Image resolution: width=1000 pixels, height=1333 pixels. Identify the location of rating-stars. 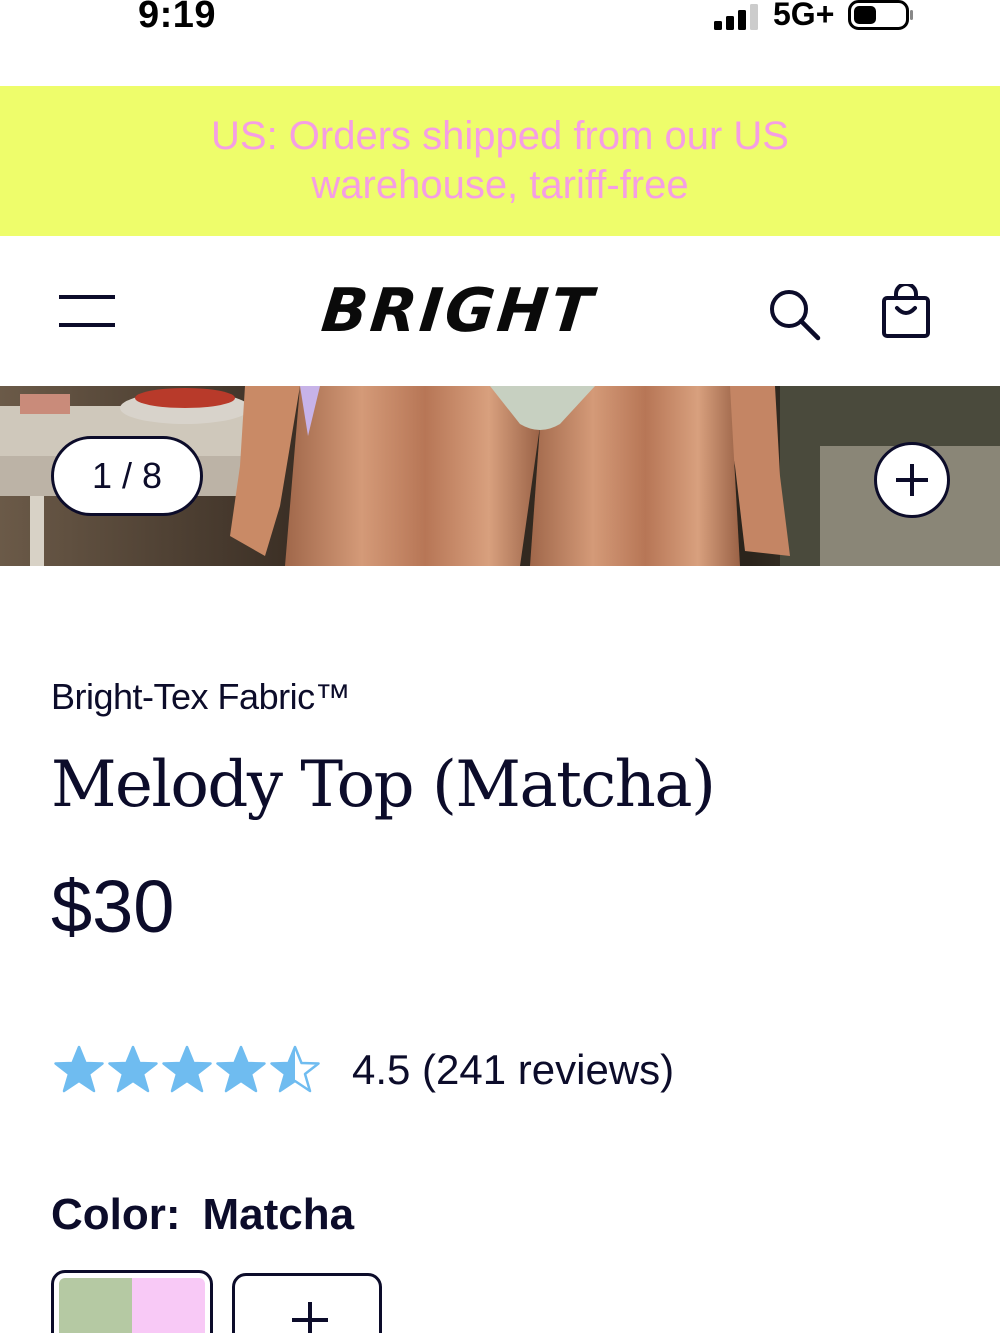
(187, 1070).